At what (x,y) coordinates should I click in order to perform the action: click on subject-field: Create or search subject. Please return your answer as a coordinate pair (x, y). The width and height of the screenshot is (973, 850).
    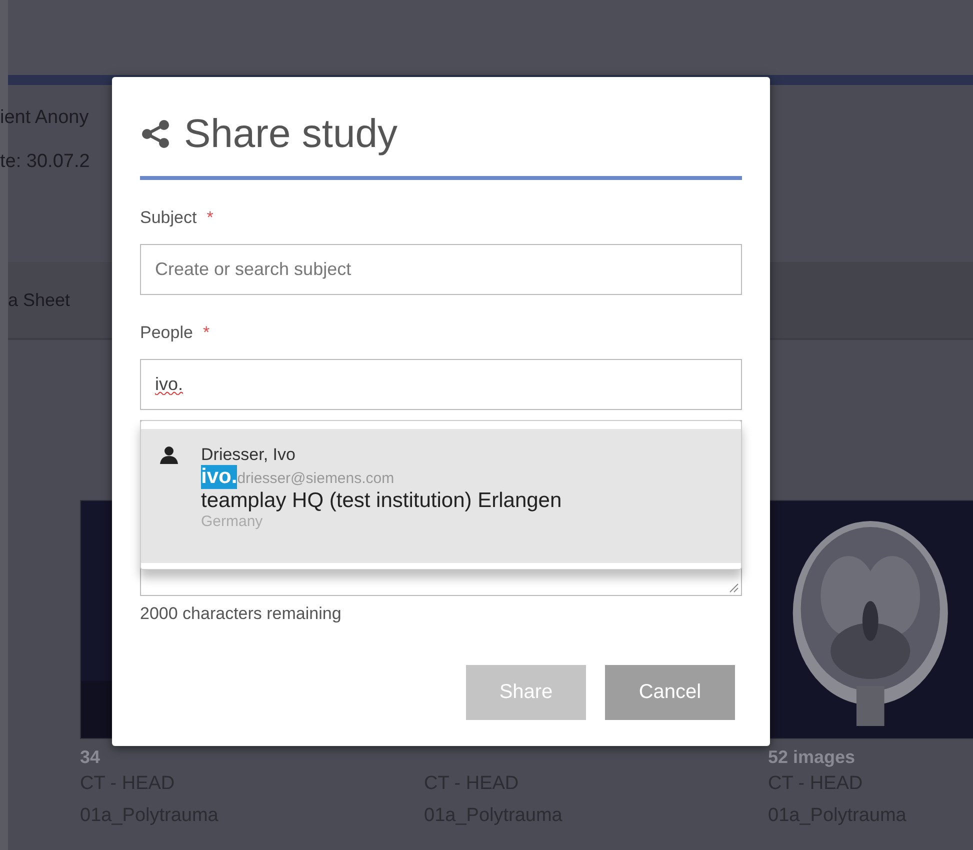
    Looking at the image, I should click on (441, 269).